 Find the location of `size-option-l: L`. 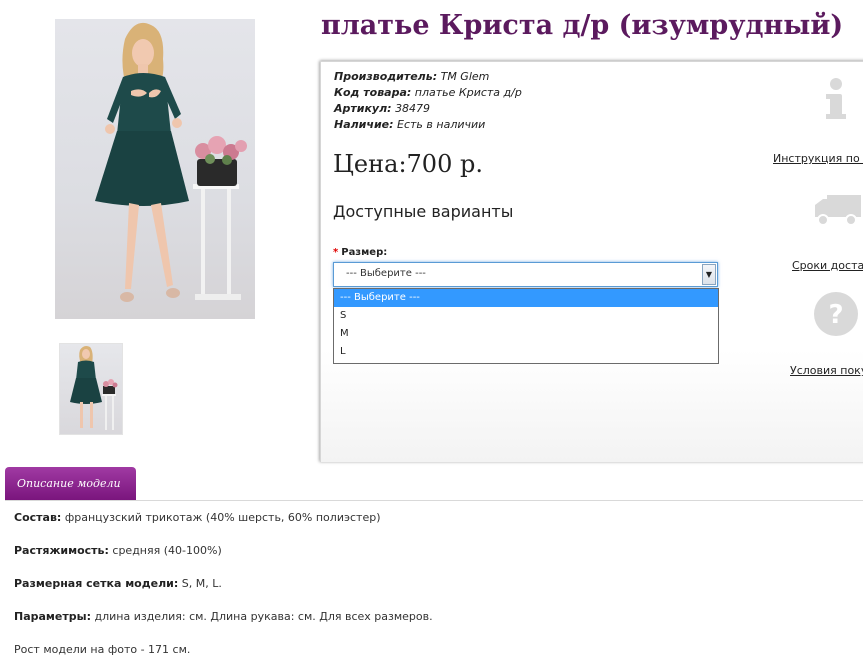

size-option-l: L is located at coordinates (526, 352).